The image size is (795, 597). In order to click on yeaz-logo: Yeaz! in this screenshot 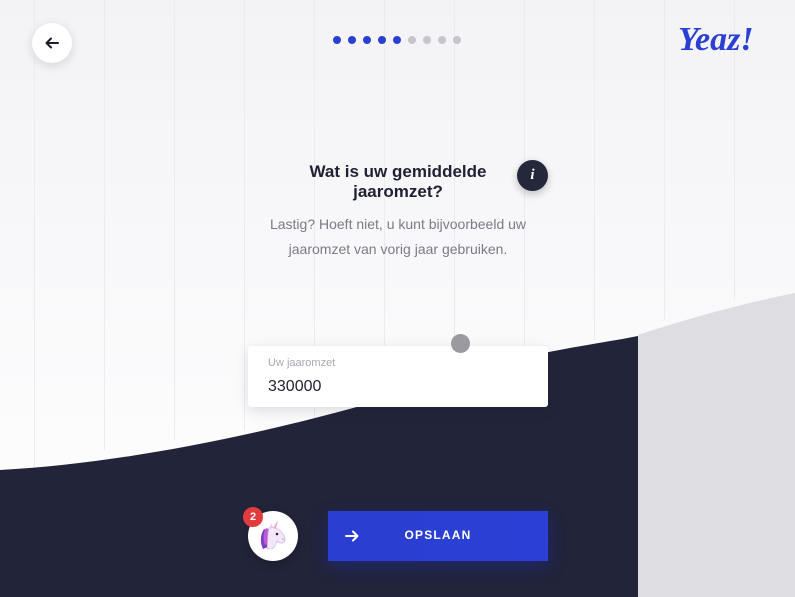, I will do `click(716, 39)`.